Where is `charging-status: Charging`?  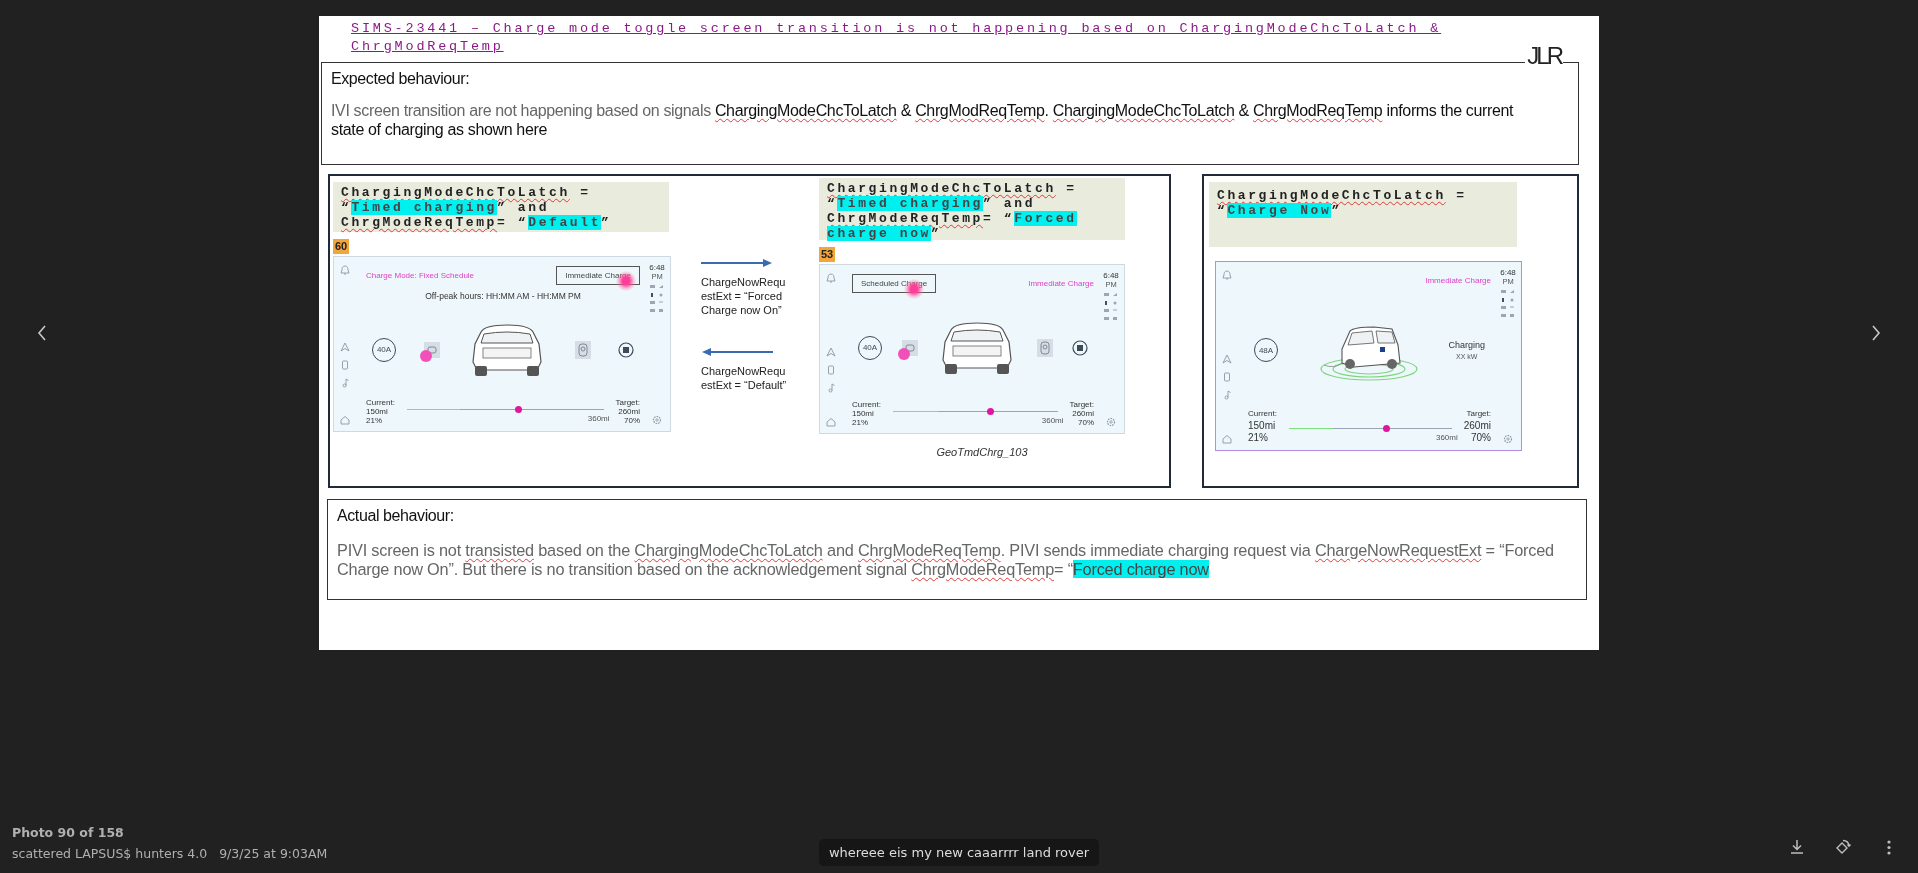 charging-status: Charging is located at coordinates (1466, 345).